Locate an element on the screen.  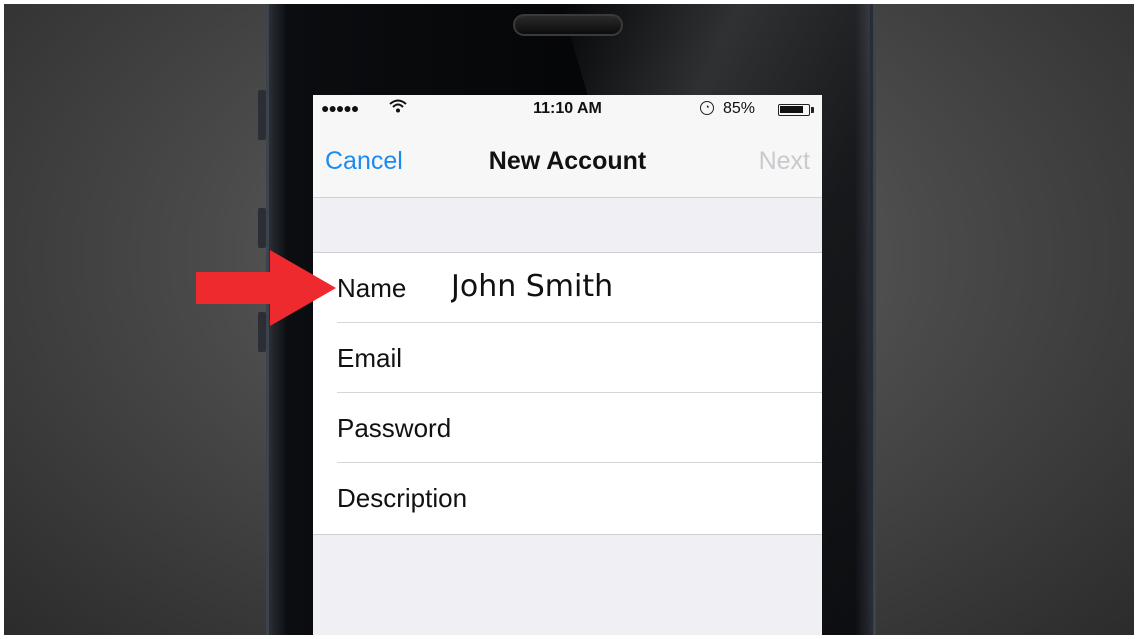
form-row-password: Password is located at coordinates (567, 428).